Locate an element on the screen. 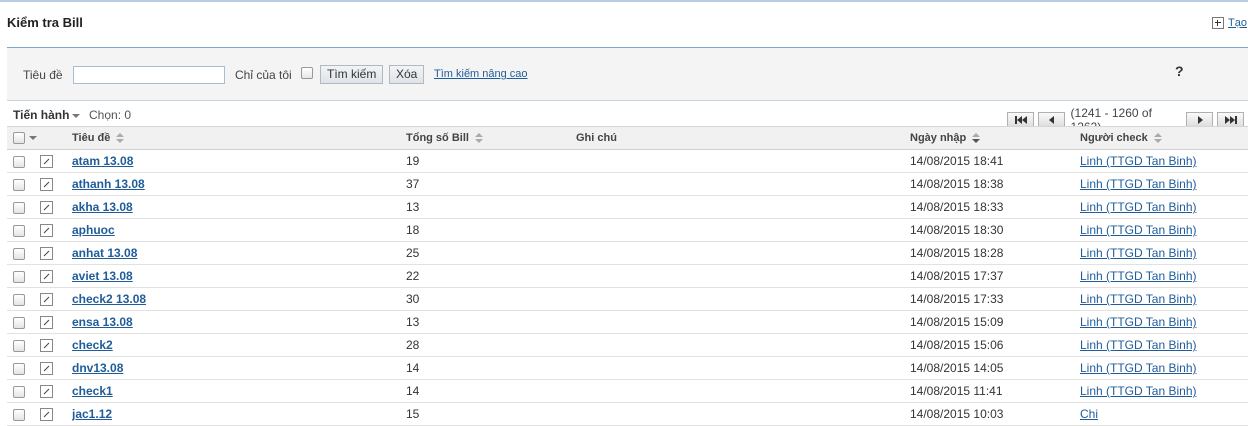 The height and width of the screenshot is (426, 1248). chevron-down-icon is located at coordinates (33, 138).